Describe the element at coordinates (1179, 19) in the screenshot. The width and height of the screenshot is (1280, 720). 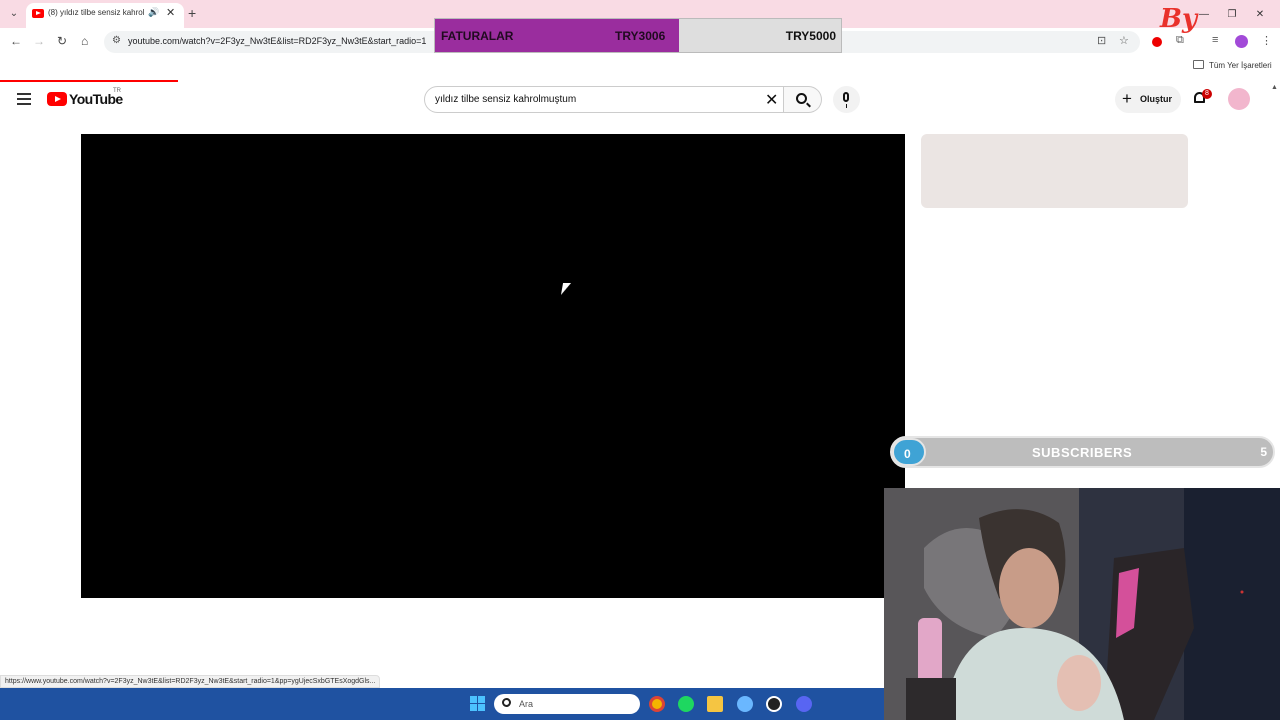
I see `streamer-logo: By` at that location.